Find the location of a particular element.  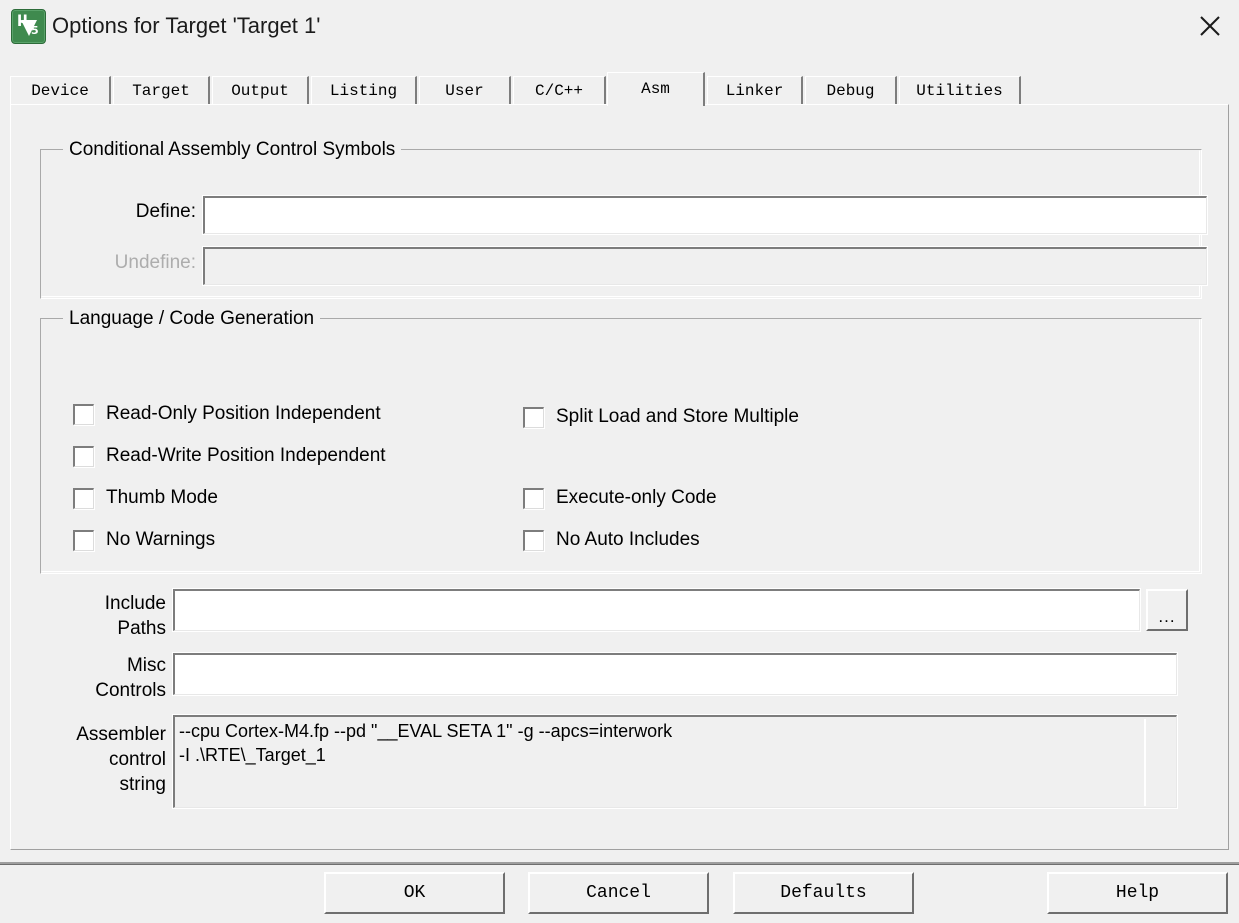

window-title: Options for Target 'Target 1' is located at coordinates (186, 25).